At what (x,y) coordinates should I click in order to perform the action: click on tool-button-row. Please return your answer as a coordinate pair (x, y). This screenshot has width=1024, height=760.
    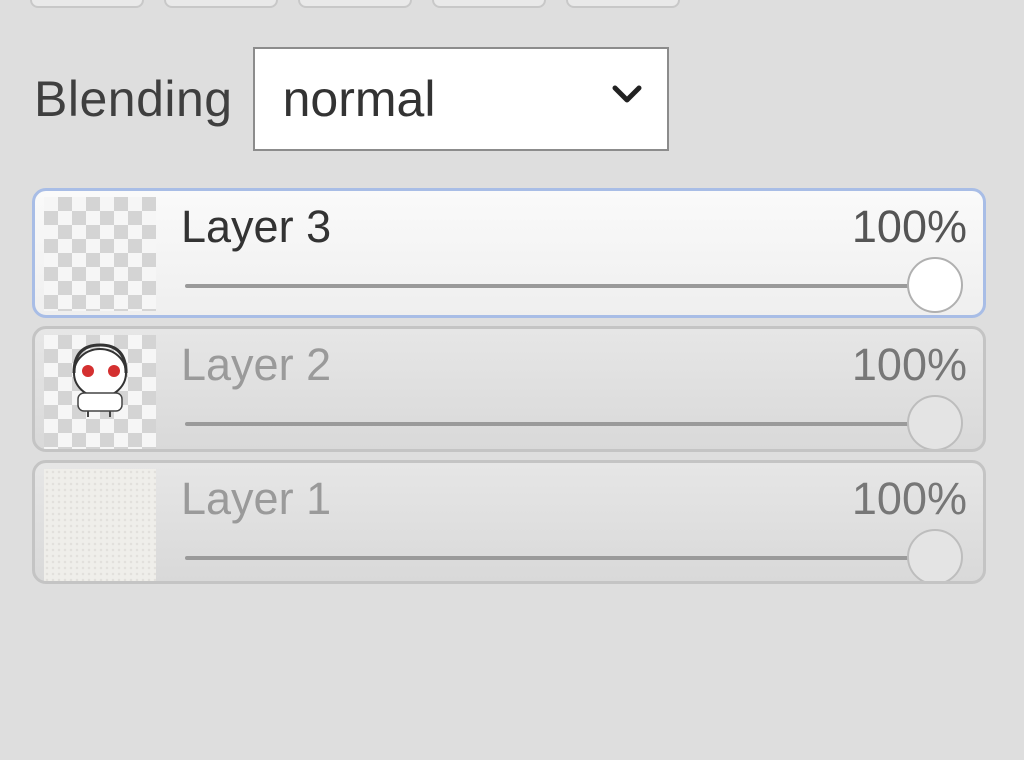
    Looking at the image, I should click on (355, 5).